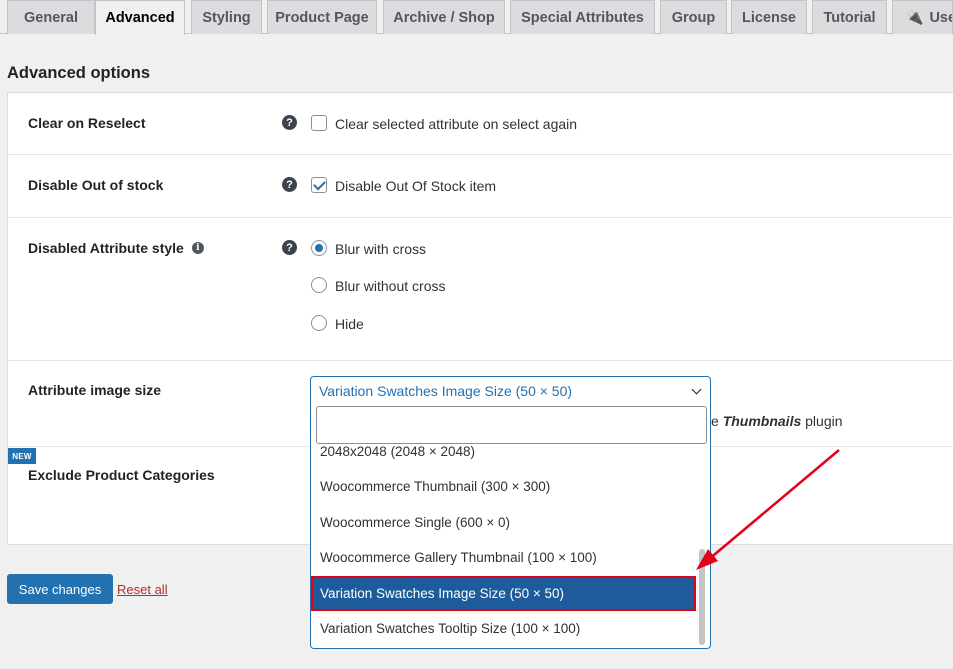 This screenshot has width=953, height=669. I want to click on option-label: Disable Out of stock, so click(95, 185).